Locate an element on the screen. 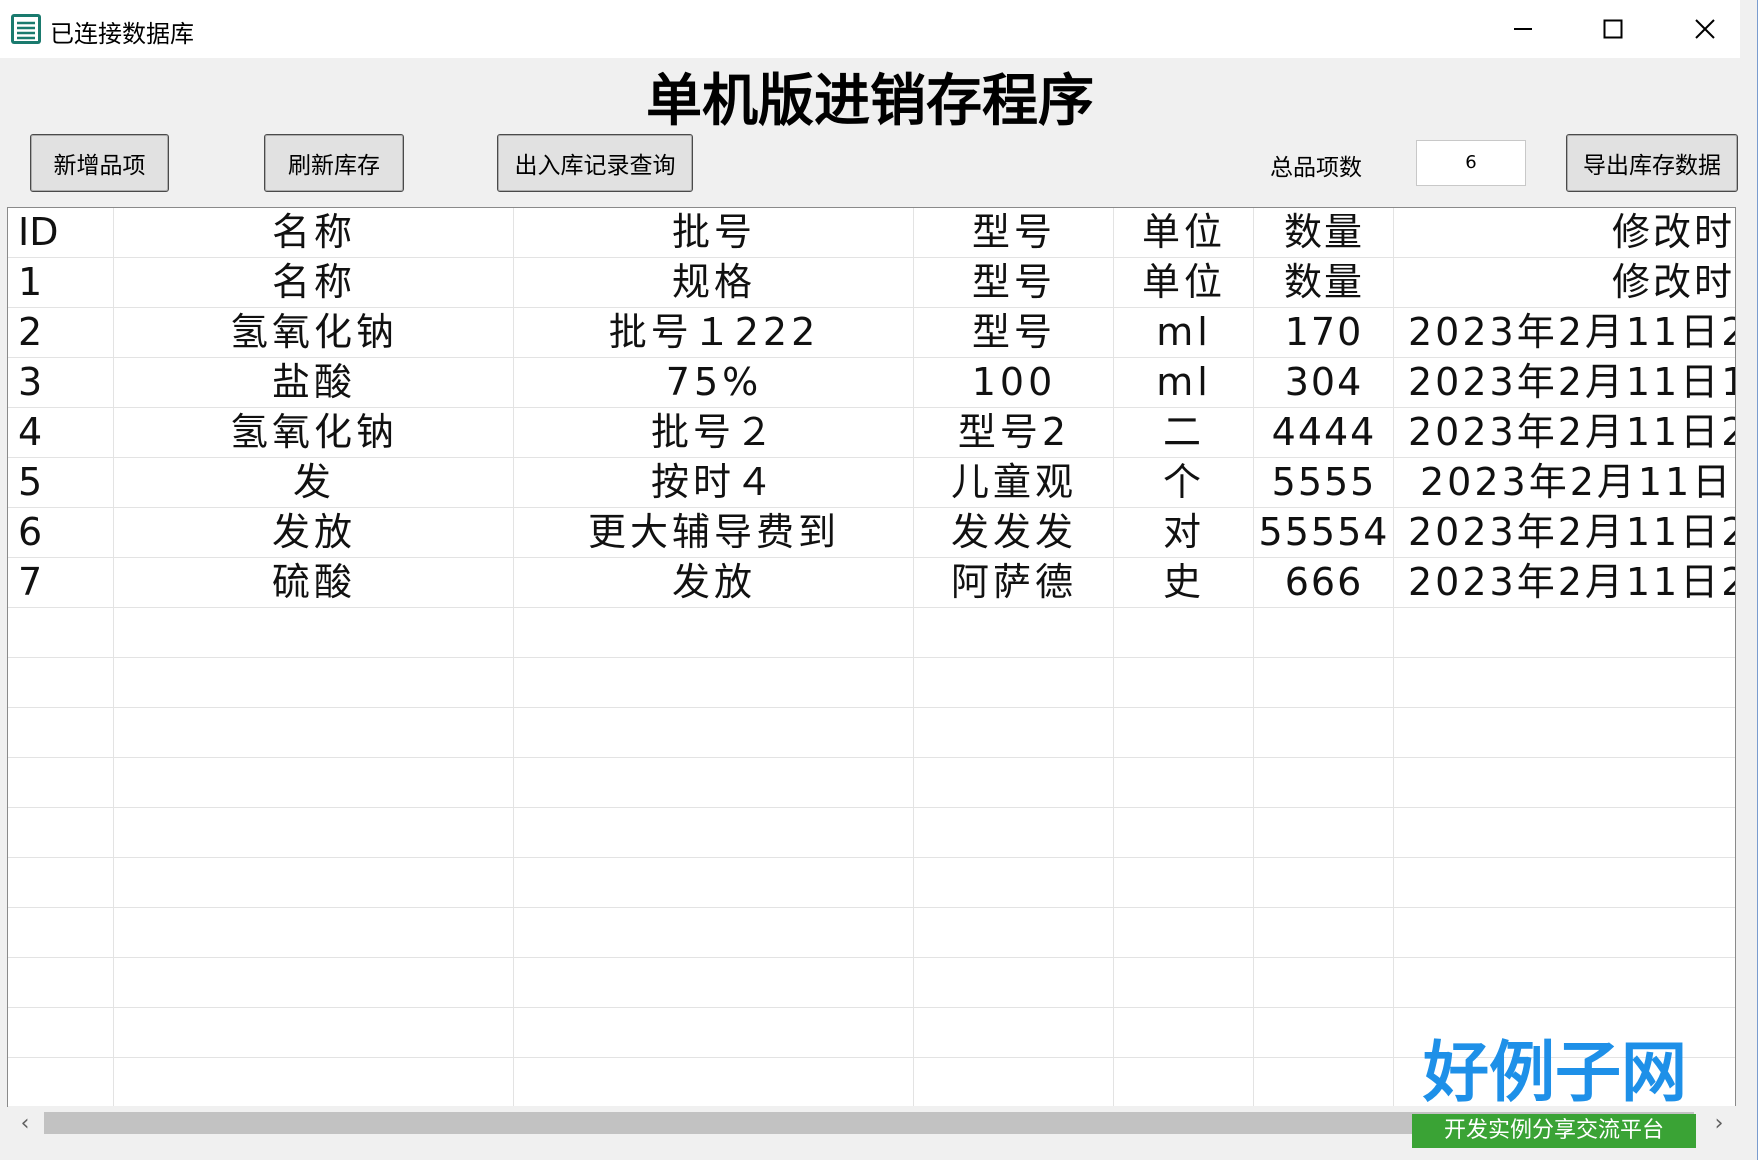  cell-quantity: 5555 is located at coordinates (1324, 482).